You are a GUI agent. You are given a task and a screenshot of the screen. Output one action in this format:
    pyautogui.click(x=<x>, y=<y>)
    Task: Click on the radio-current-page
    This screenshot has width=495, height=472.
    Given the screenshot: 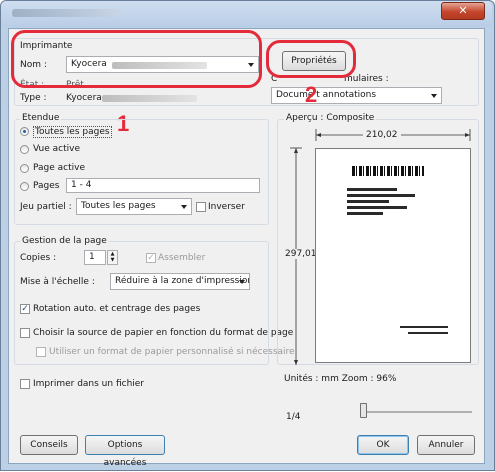 What is the action you would take?
    pyautogui.click(x=24, y=168)
    